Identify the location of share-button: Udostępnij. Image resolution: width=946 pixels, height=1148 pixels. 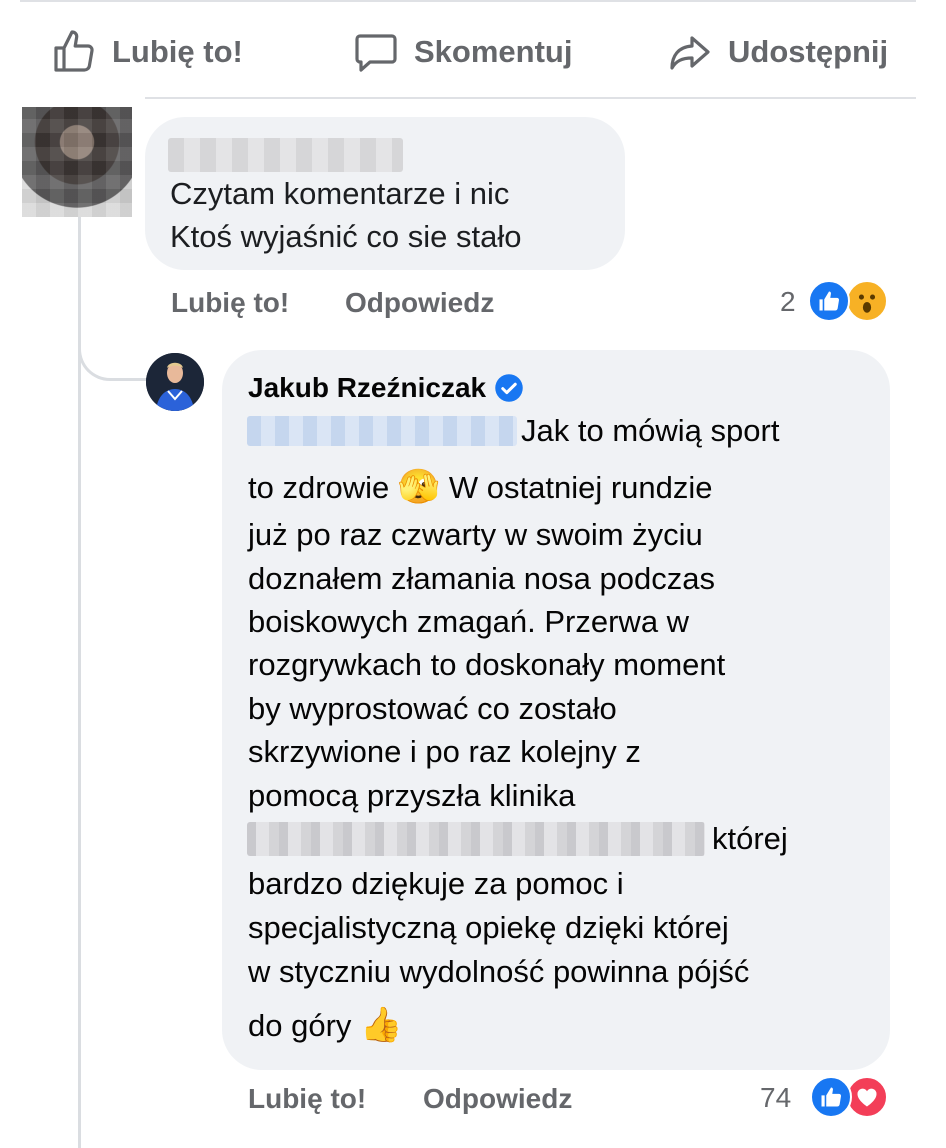
(777, 52).